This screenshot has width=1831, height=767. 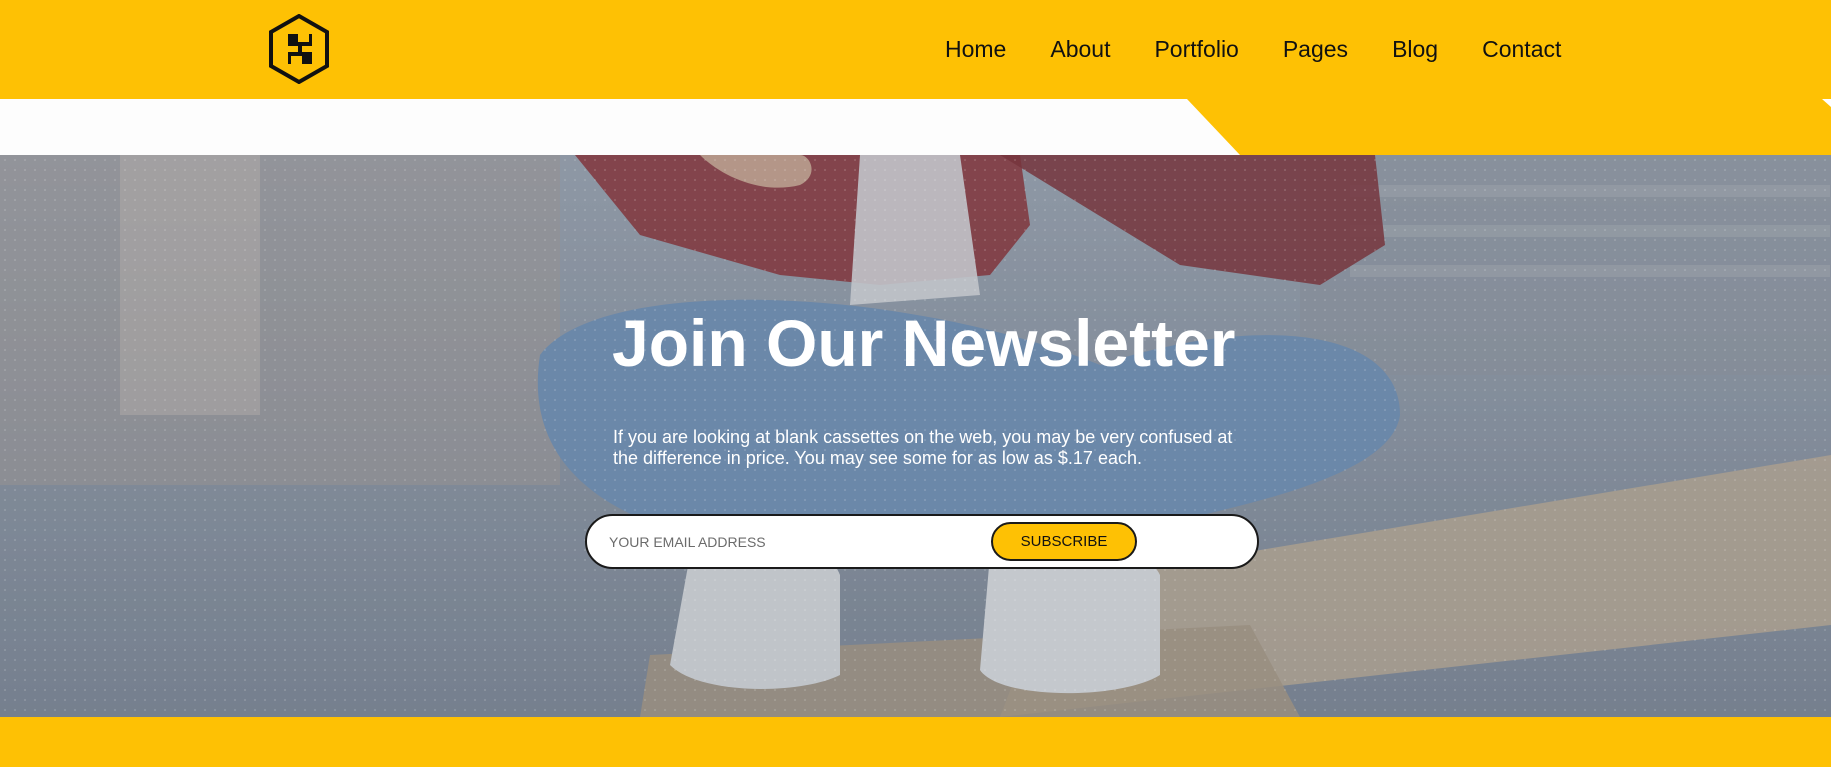 What do you see at coordinates (299, 49) in the screenshot?
I see `hexagon-s-logo-icon` at bounding box center [299, 49].